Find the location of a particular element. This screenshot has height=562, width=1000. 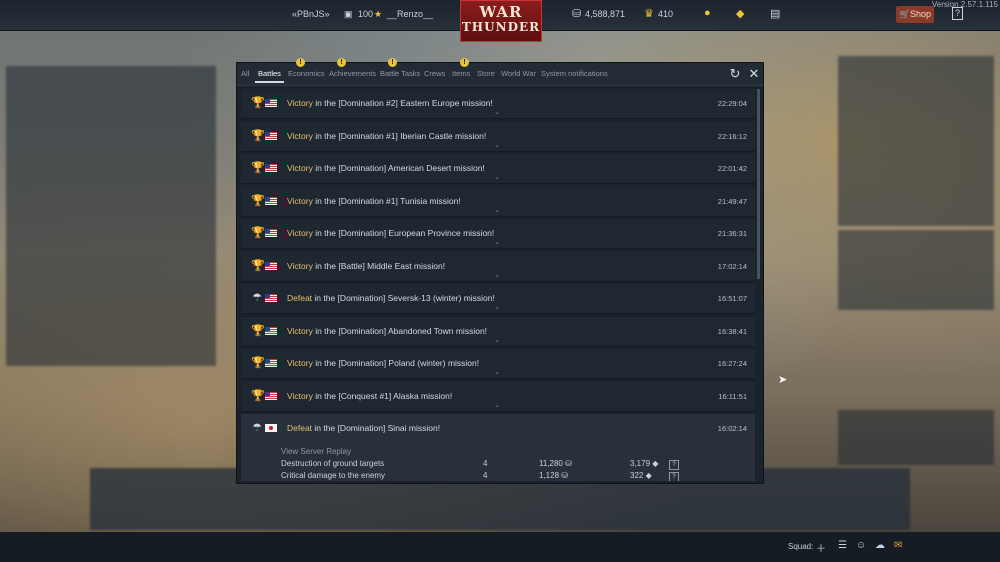

mail-icon: ✉ is located at coordinates (898, 545).